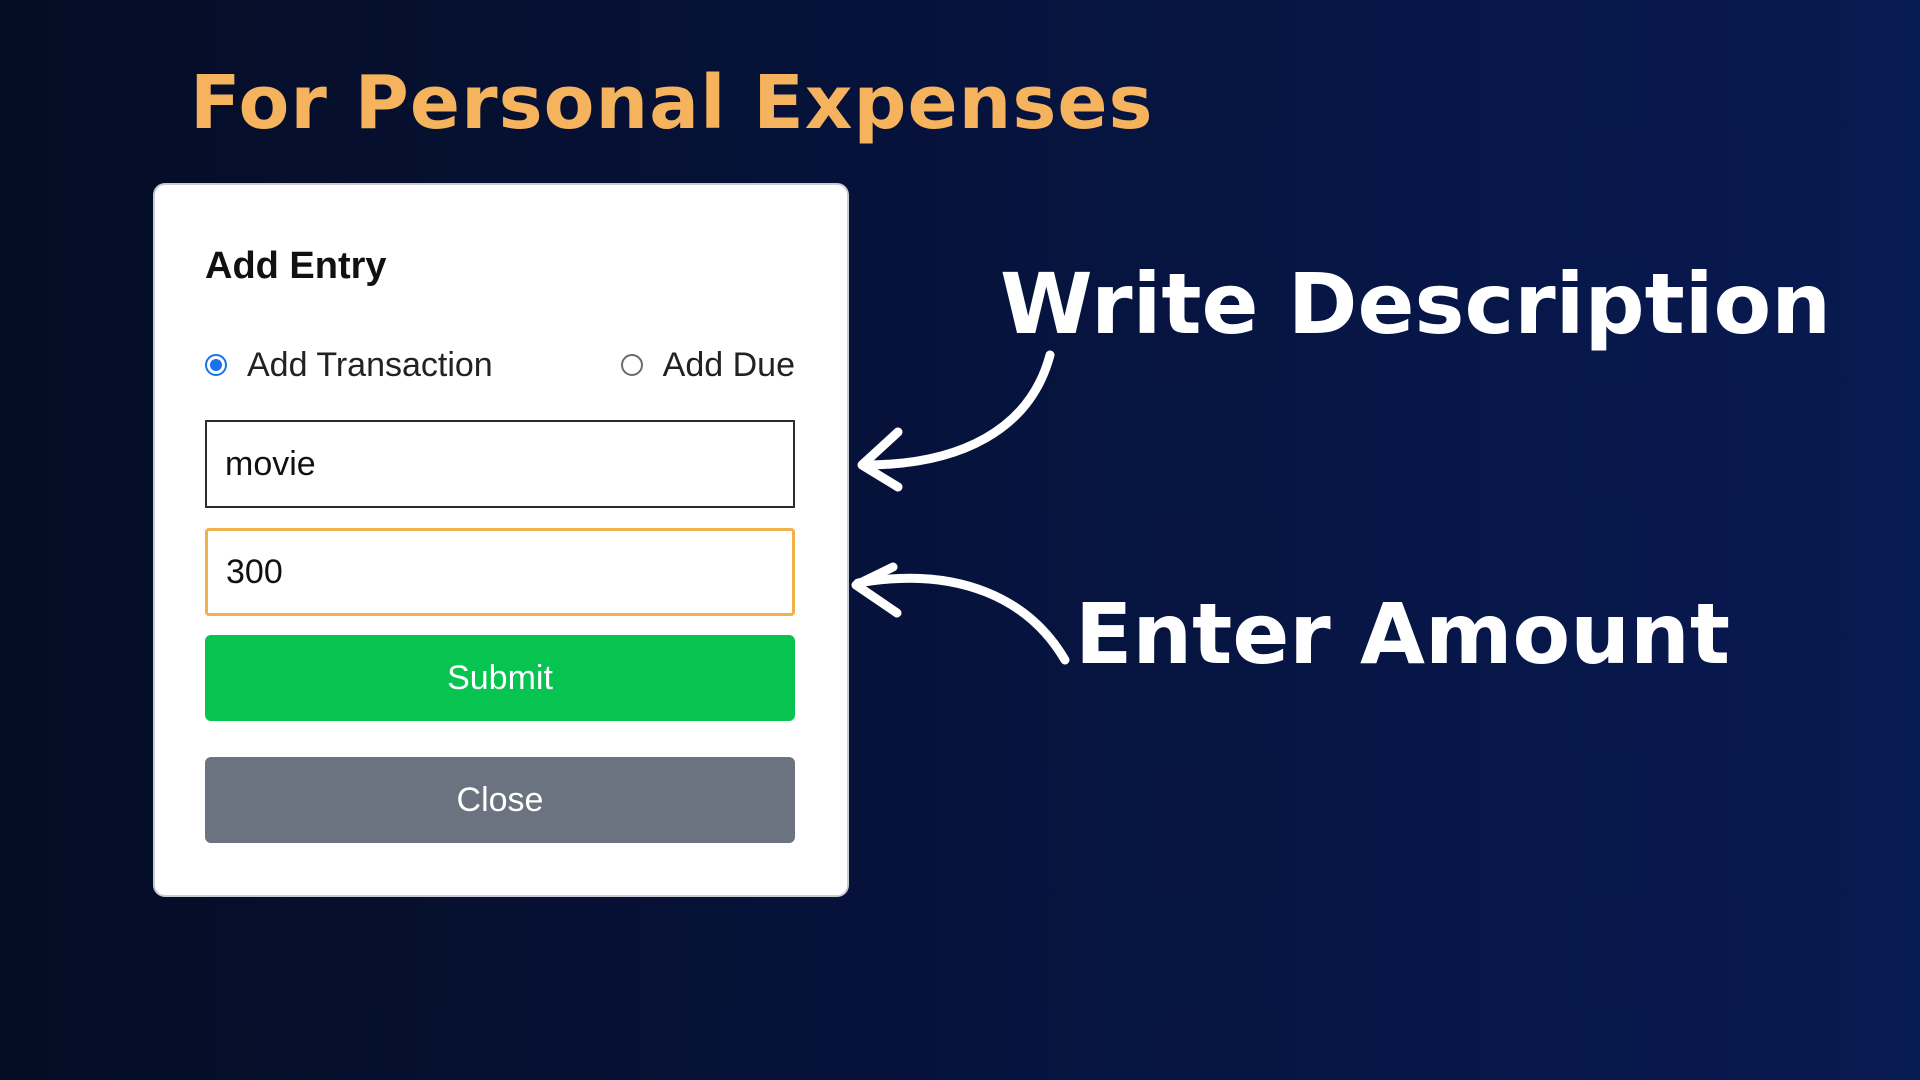 The width and height of the screenshot is (1920, 1080). I want to click on headline: For Personal Expenses, so click(672, 103).